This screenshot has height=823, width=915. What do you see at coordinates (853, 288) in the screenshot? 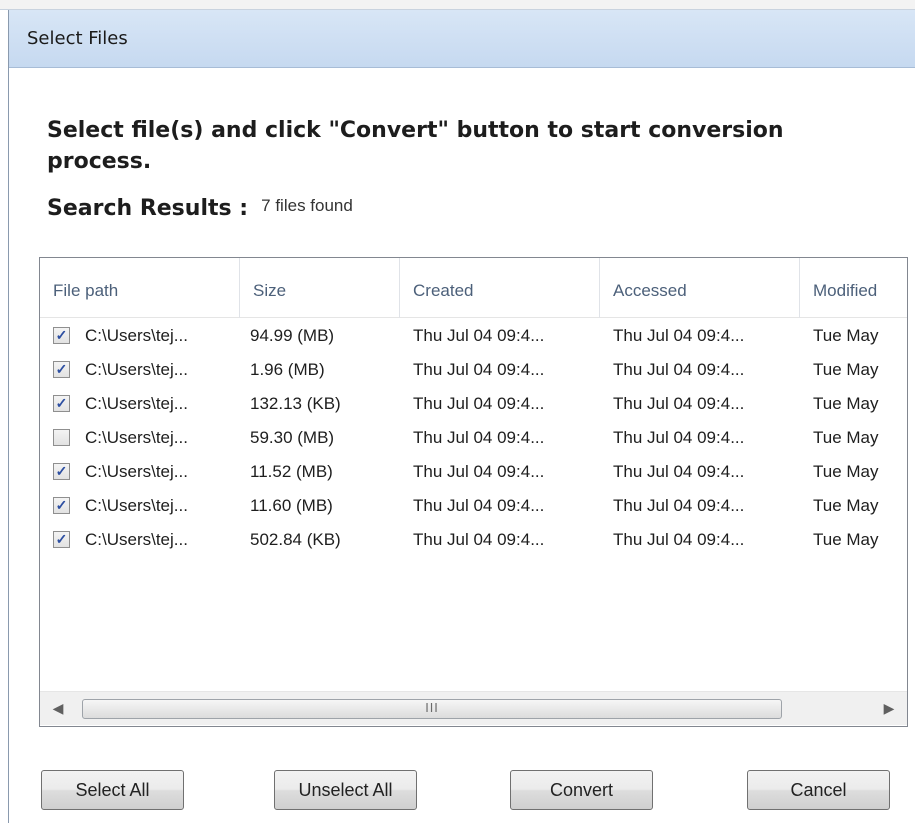
I see `column-header-modified: Modified` at bounding box center [853, 288].